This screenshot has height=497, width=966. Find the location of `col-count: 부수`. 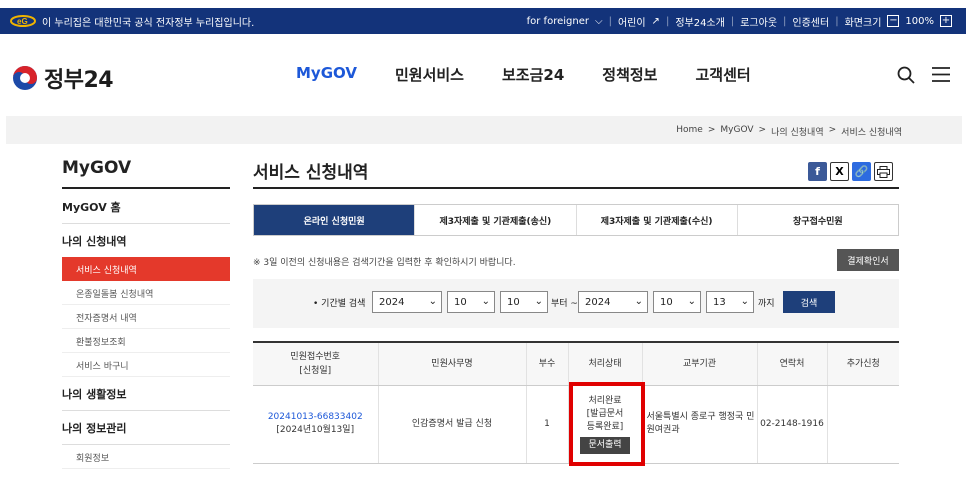

col-count: 부수 is located at coordinates (546, 364).